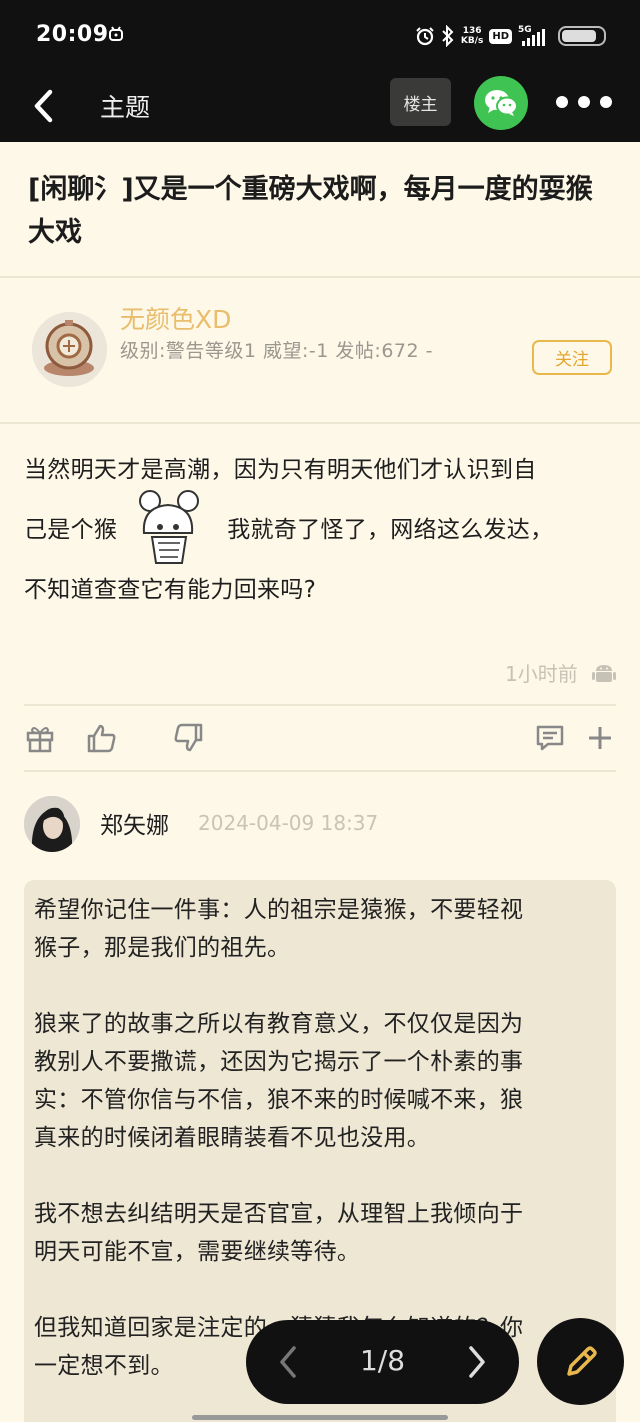 This screenshot has width=640, height=1422. I want to click on bluetooth-icon, so click(448, 36).